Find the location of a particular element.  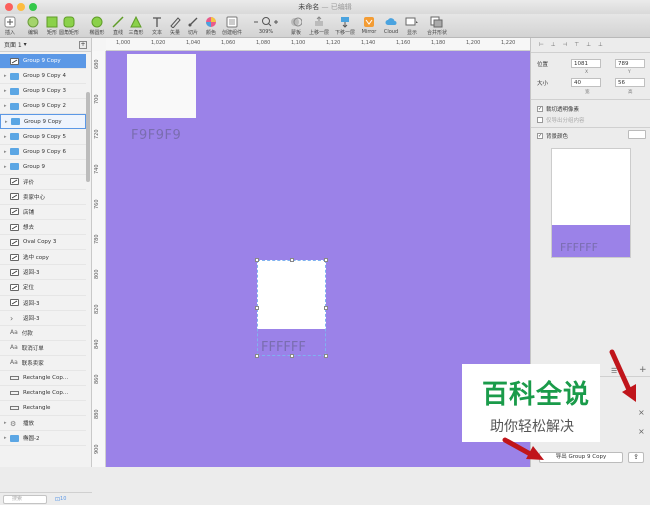

layer-count: 10 is located at coordinates (63, 499).